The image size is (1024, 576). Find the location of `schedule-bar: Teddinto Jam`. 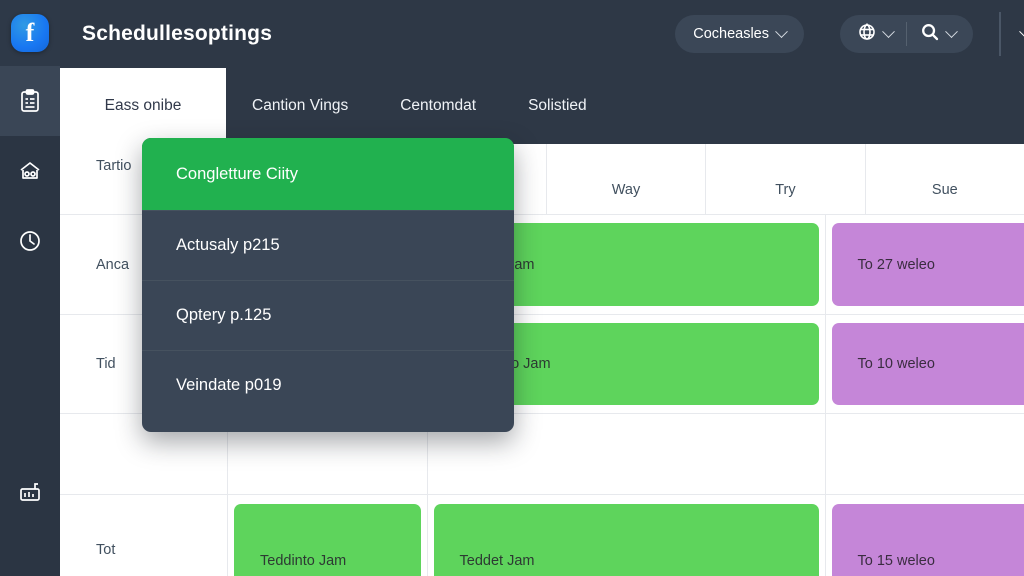

schedule-bar: Teddinto Jam is located at coordinates (327, 540).